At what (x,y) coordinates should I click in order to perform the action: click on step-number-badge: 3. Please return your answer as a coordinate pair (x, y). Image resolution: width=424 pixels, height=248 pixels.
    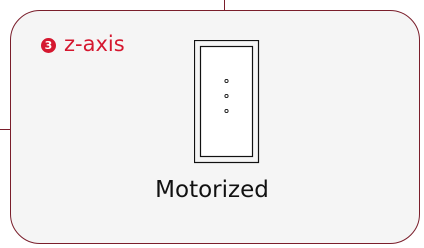
    Looking at the image, I should click on (48, 45).